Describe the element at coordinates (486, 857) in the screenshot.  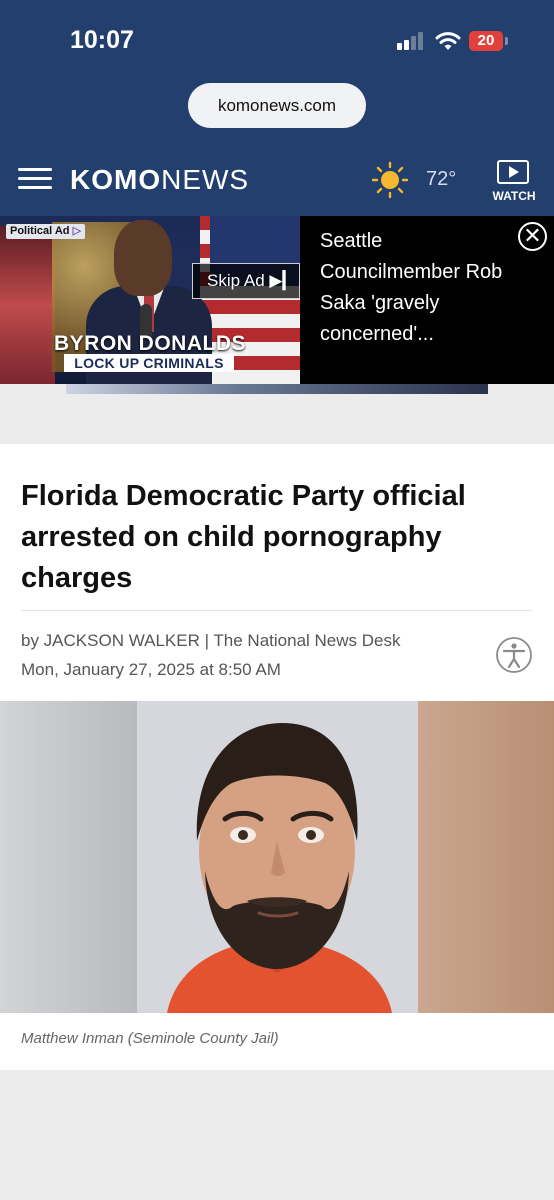
I see `photo-background-right` at that location.